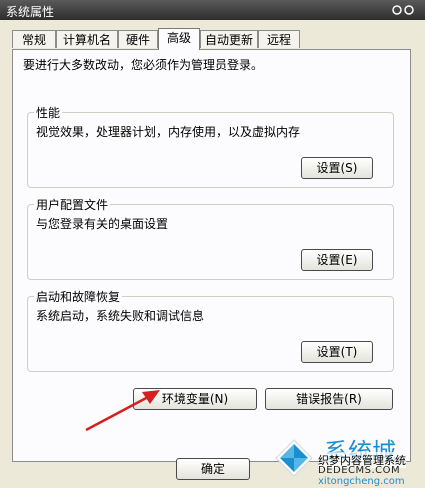  What do you see at coordinates (212, 10) in the screenshot?
I see `title-bar: 系统属性` at bounding box center [212, 10].